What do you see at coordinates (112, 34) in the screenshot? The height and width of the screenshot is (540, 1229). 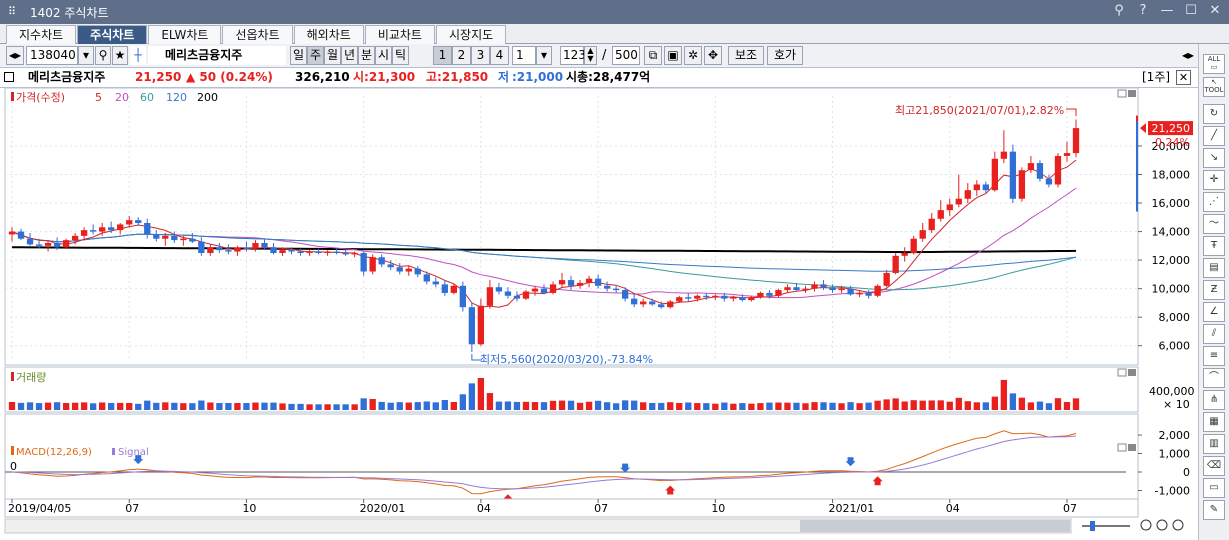 I see `tab-1: 주식차트` at bounding box center [112, 34].